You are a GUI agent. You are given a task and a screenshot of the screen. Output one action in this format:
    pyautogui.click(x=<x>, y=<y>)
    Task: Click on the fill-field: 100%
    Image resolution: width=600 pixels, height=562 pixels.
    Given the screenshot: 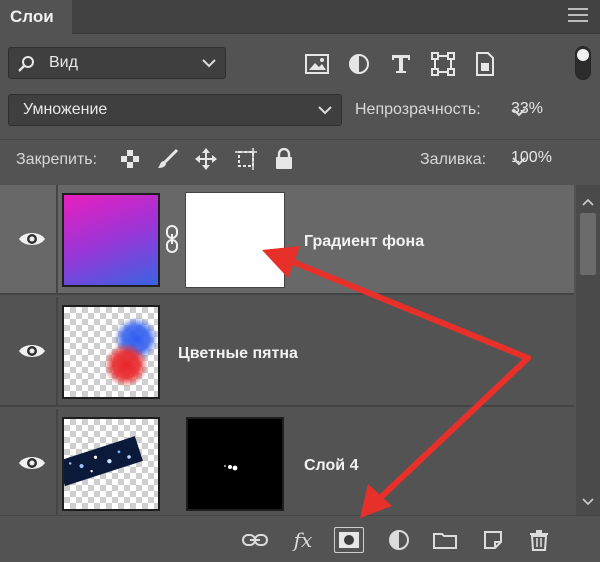 What is the action you would take?
    pyautogui.click(x=548, y=161)
    